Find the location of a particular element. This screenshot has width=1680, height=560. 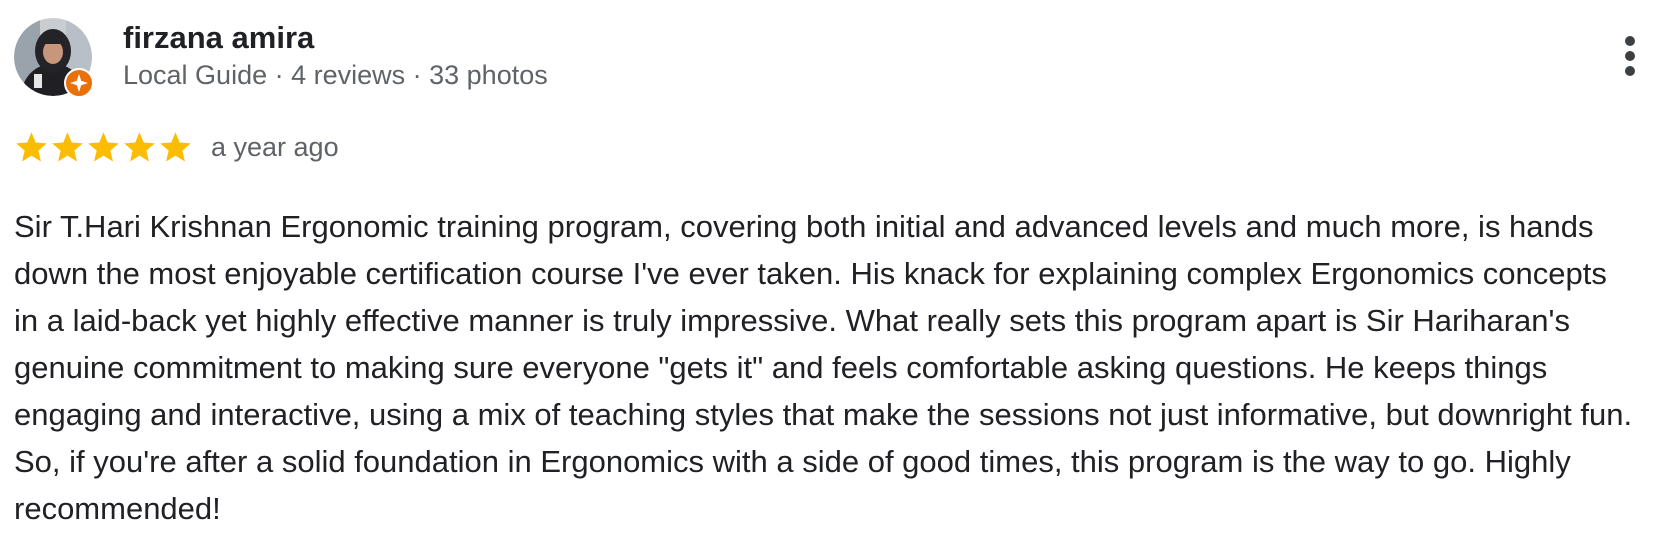

review-time: a year ago is located at coordinates (275, 146).